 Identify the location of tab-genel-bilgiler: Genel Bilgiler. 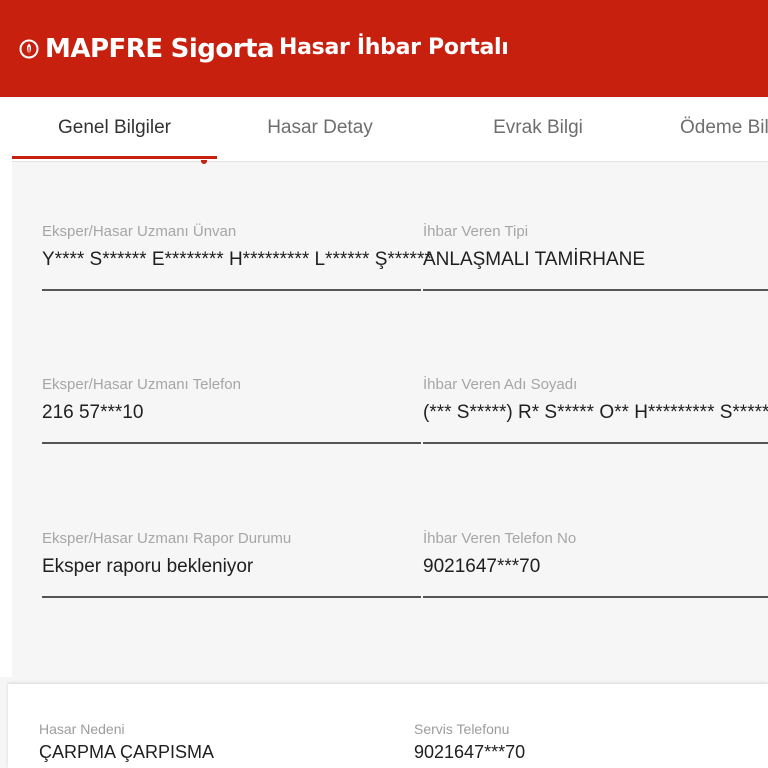
(114, 129).